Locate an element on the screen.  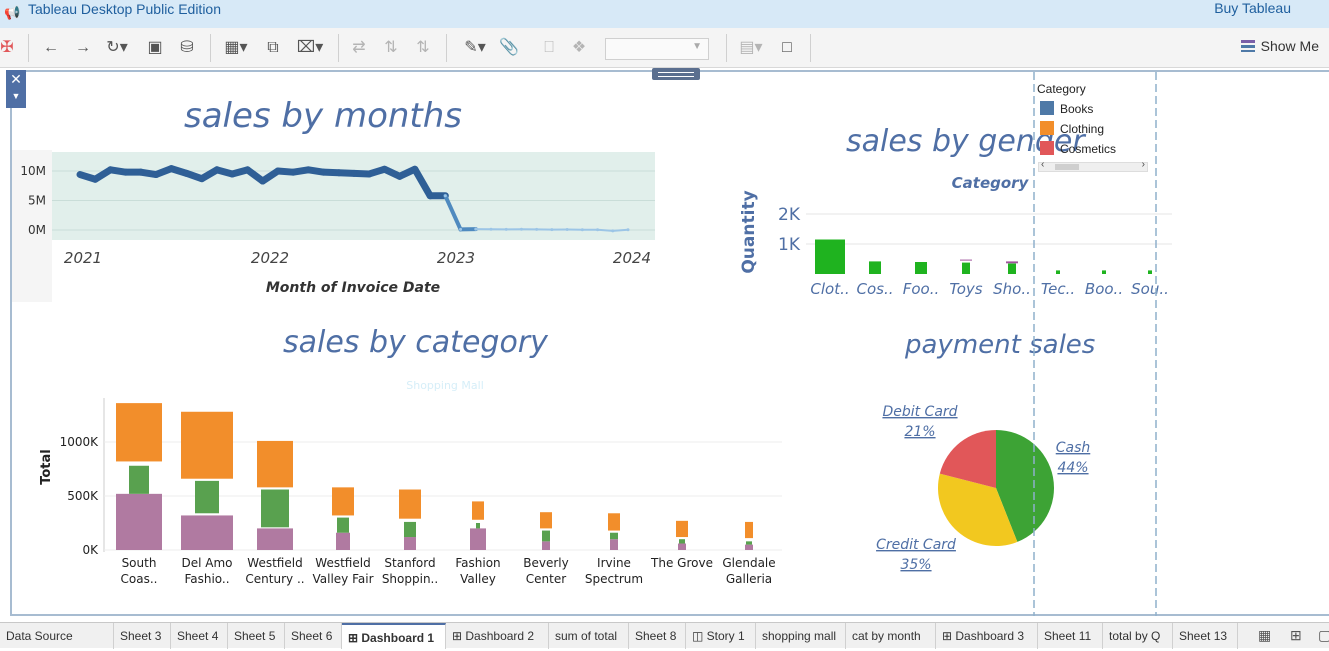
category-label: South is located at coordinates (139, 563).